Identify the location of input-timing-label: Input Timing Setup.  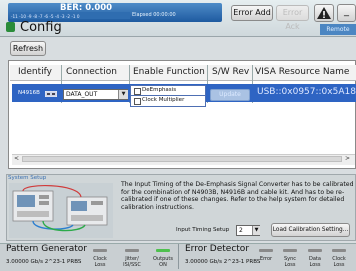
(203, 230).